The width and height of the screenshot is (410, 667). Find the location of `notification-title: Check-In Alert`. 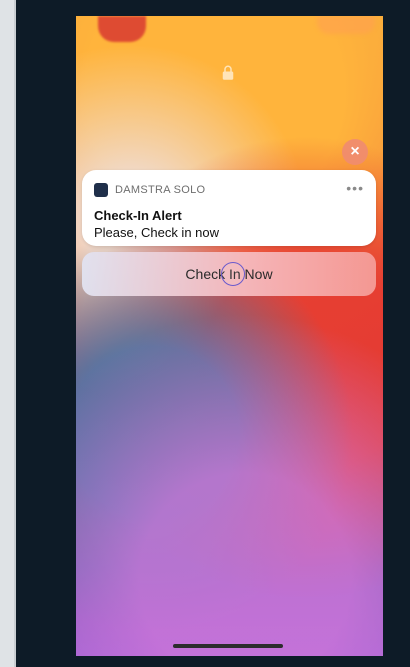

notification-title: Check-In Alert is located at coordinates (138, 215).